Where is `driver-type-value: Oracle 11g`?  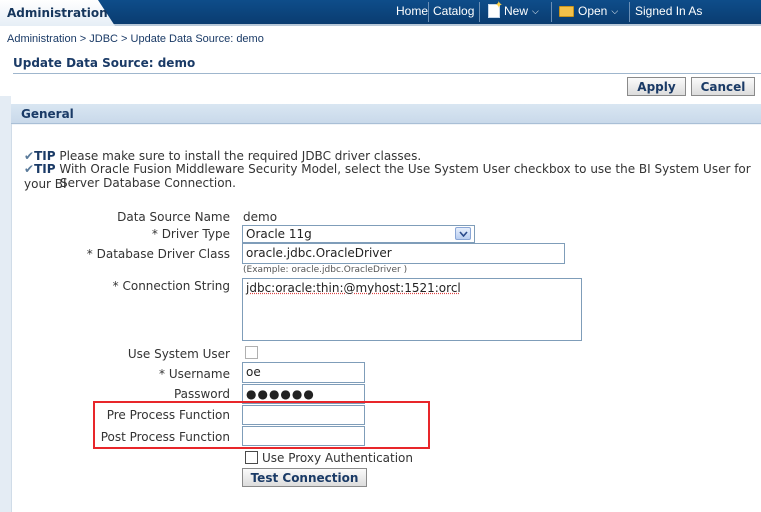 driver-type-value: Oracle 11g is located at coordinates (279, 234).